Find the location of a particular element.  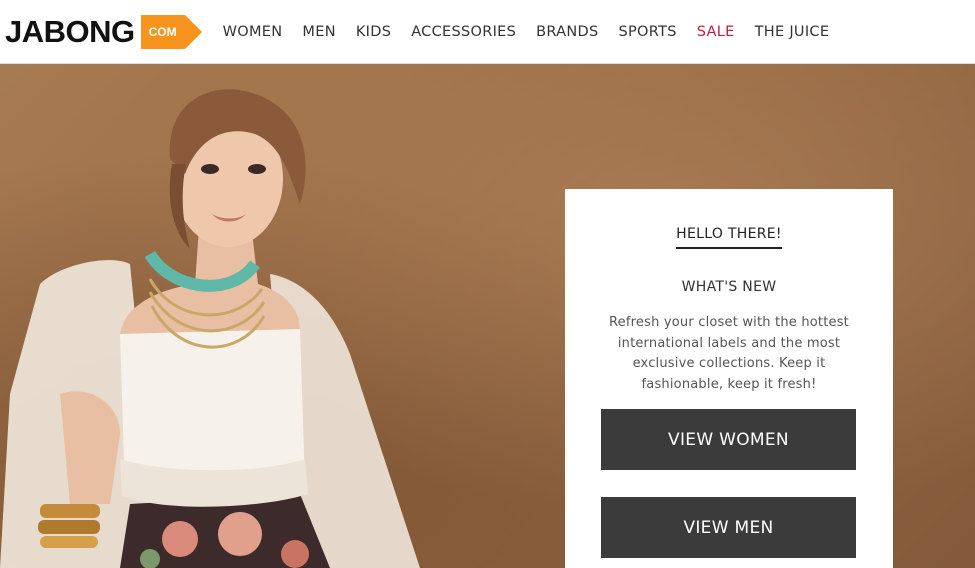

card-greeting: HELLO THERE! is located at coordinates (729, 237).